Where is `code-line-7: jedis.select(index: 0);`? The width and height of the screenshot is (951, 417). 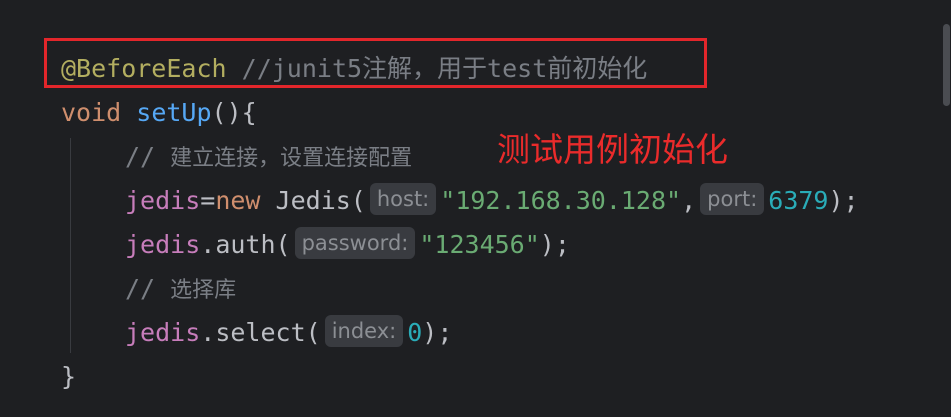
code-line-7: jedis.select(index: 0); is located at coordinates (288, 333).